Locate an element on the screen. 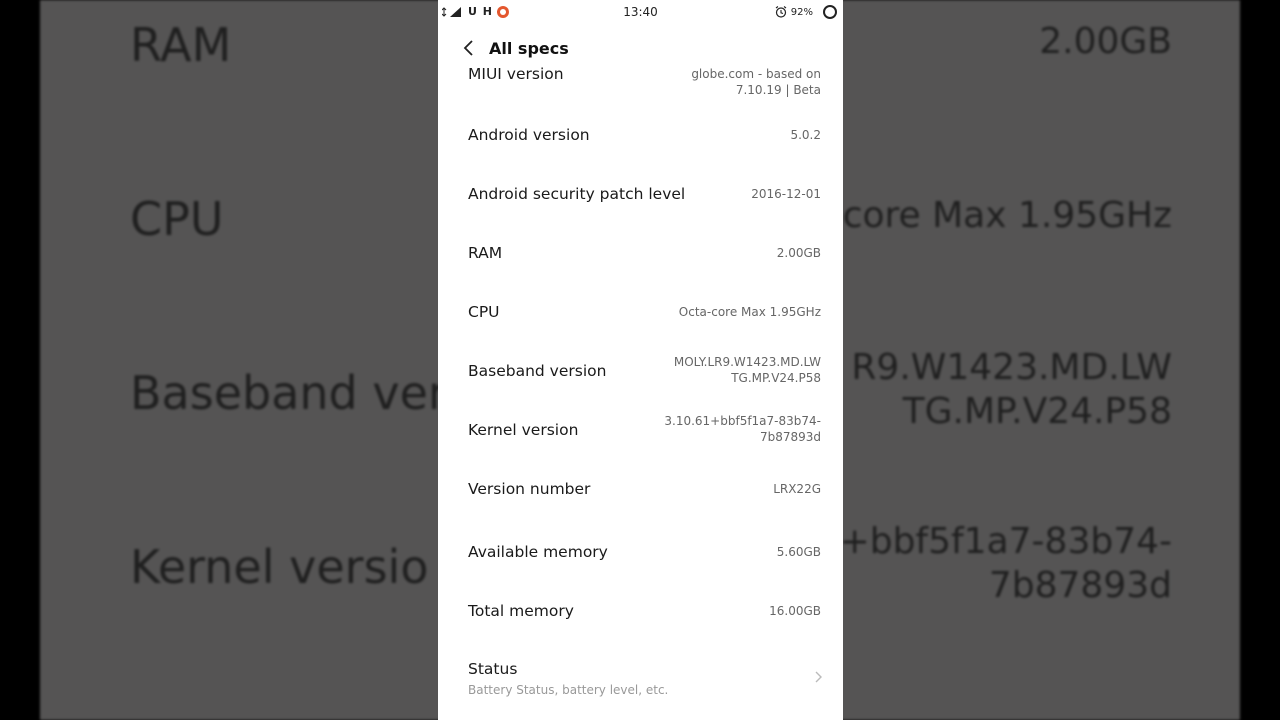  bg-value-cpu: core Max 1.95GHz is located at coordinates (1007, 215).